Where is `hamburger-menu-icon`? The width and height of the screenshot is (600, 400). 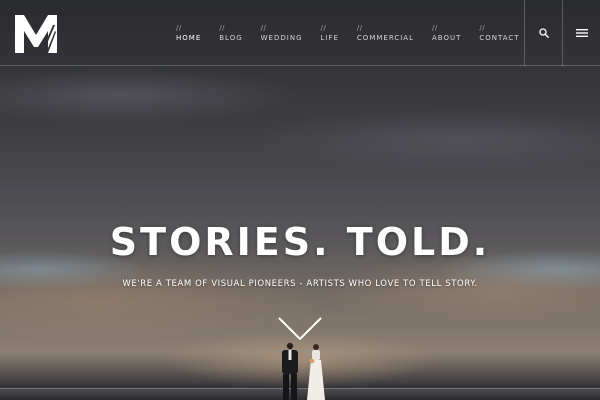 hamburger-menu-icon is located at coordinates (581, 33).